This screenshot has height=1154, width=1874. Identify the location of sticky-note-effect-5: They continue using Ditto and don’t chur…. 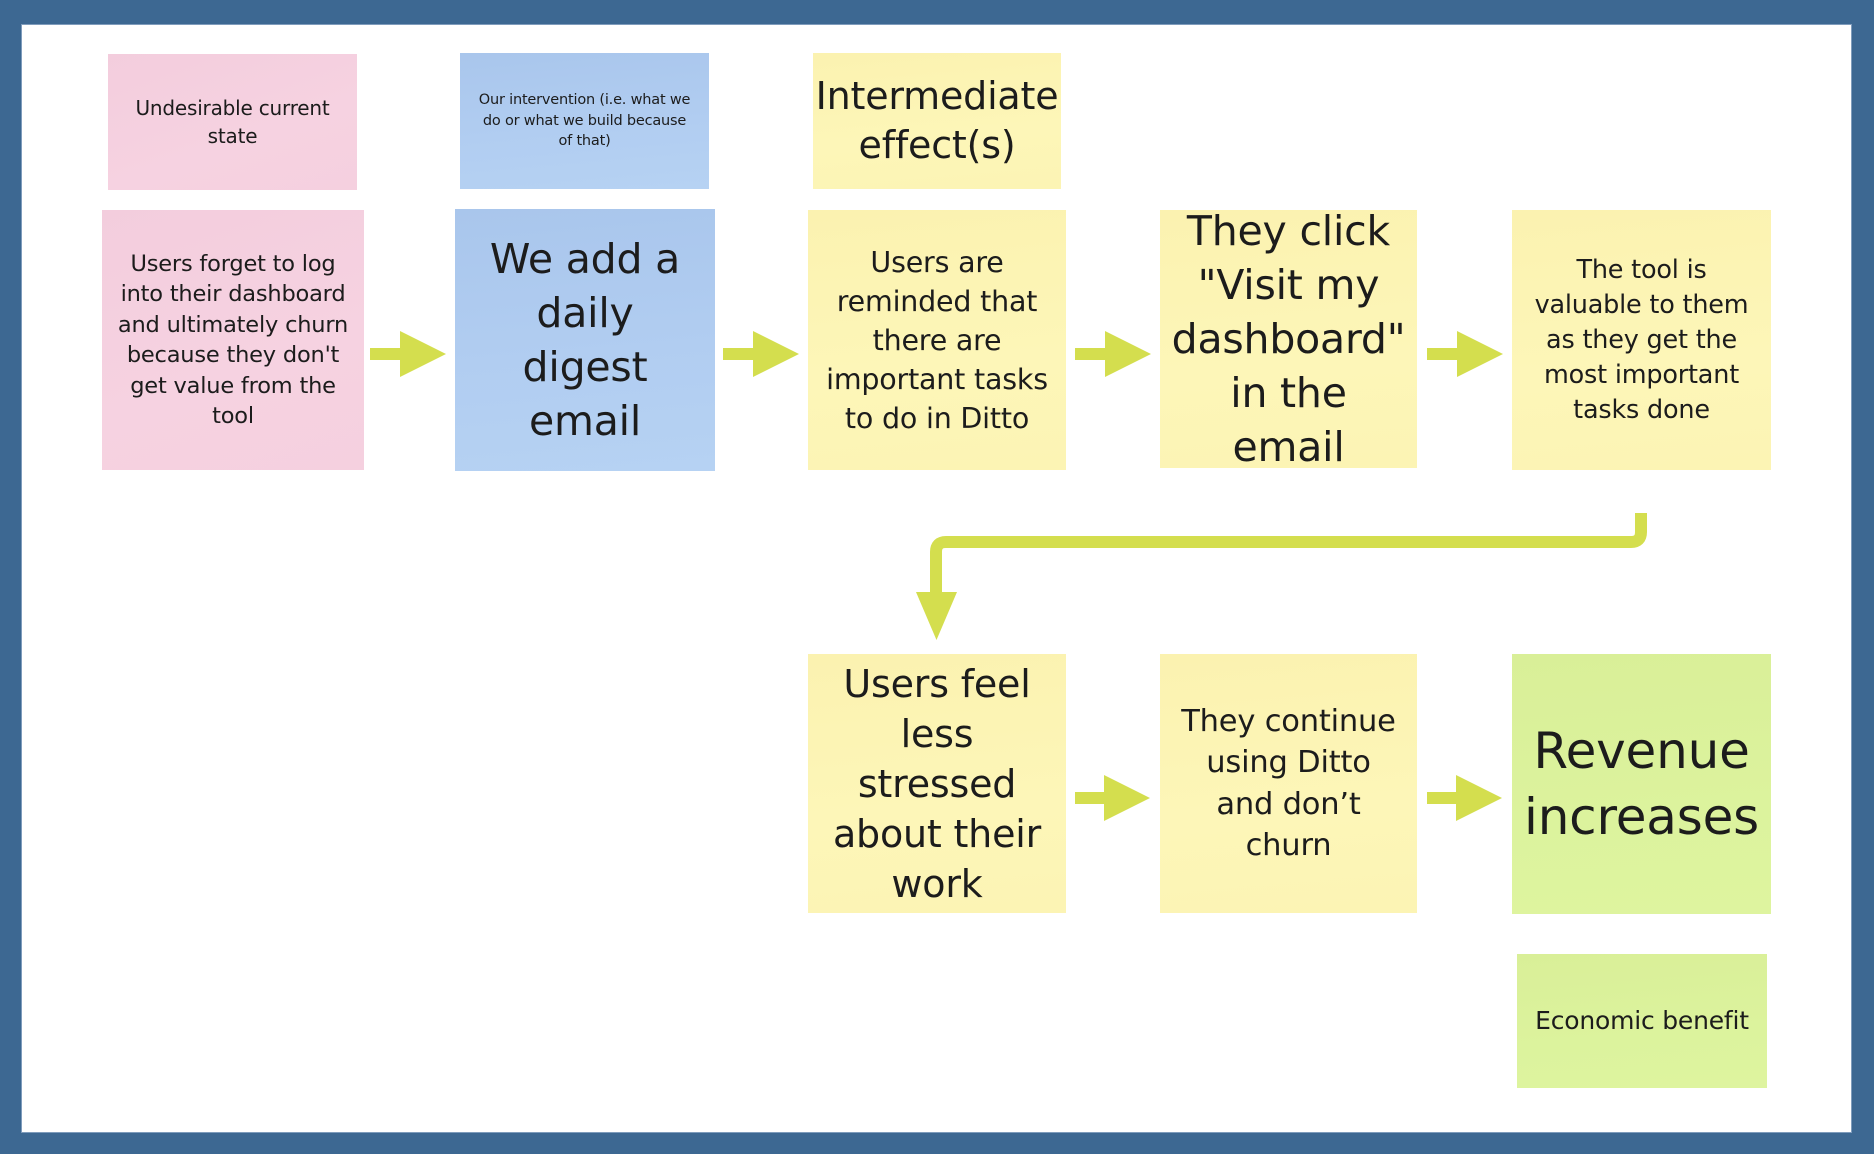
(1288, 783).